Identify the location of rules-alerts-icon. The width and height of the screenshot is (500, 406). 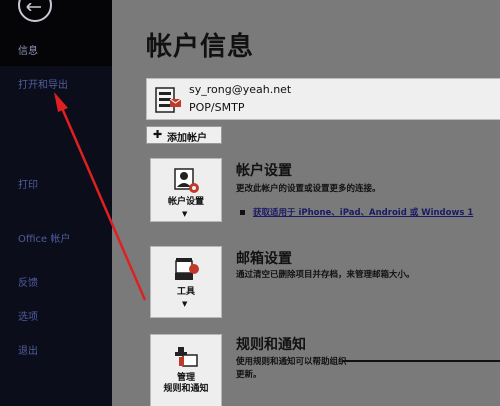
(186, 357).